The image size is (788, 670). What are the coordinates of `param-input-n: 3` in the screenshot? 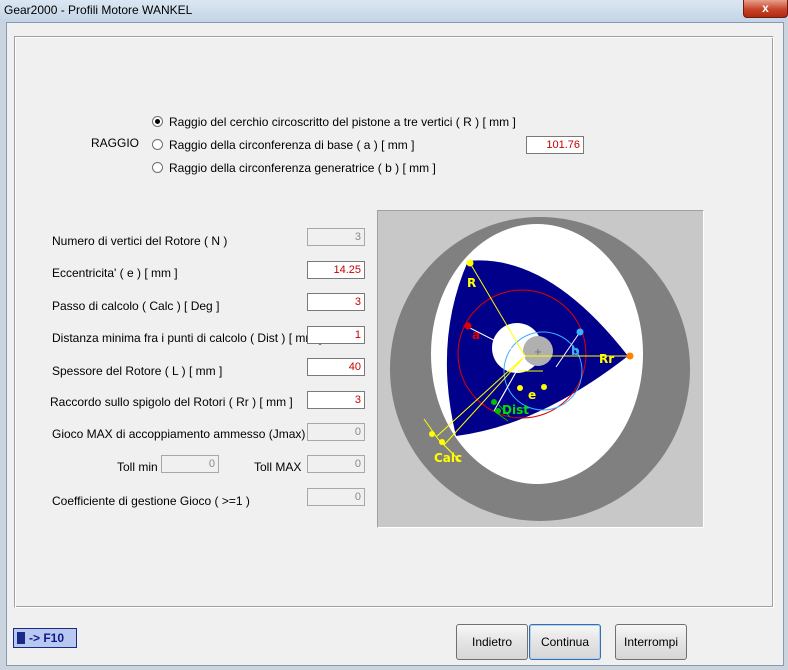 It's located at (336, 237).